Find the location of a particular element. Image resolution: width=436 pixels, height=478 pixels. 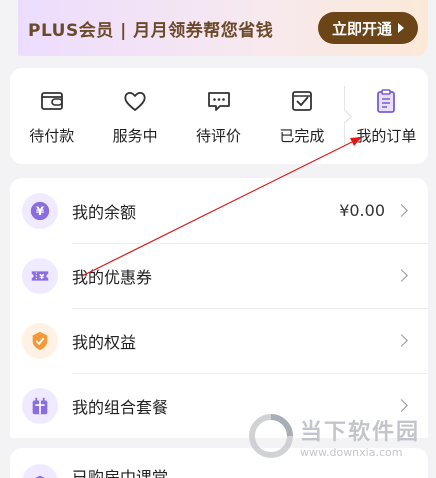

badge-icon is located at coordinates (40, 340).